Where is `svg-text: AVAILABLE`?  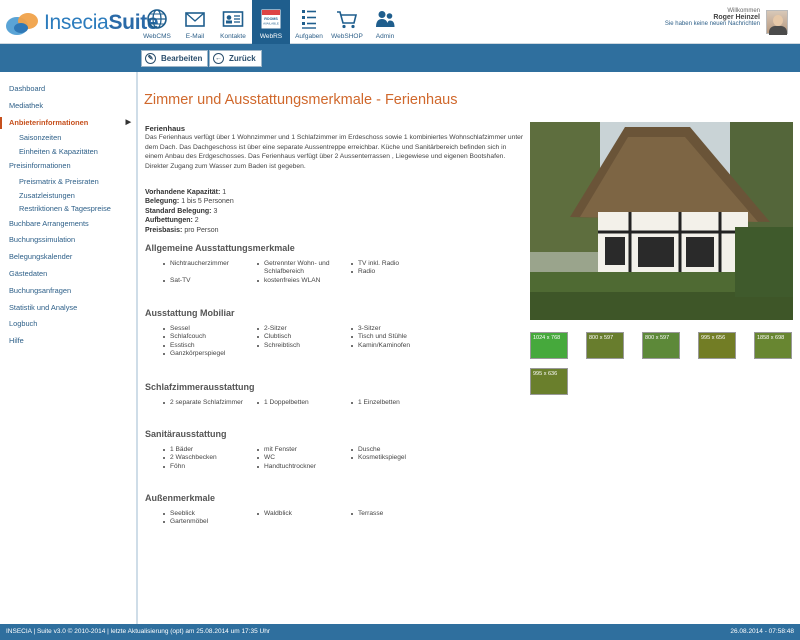
svg-text: AVAILABLE is located at coordinates (271, 24).